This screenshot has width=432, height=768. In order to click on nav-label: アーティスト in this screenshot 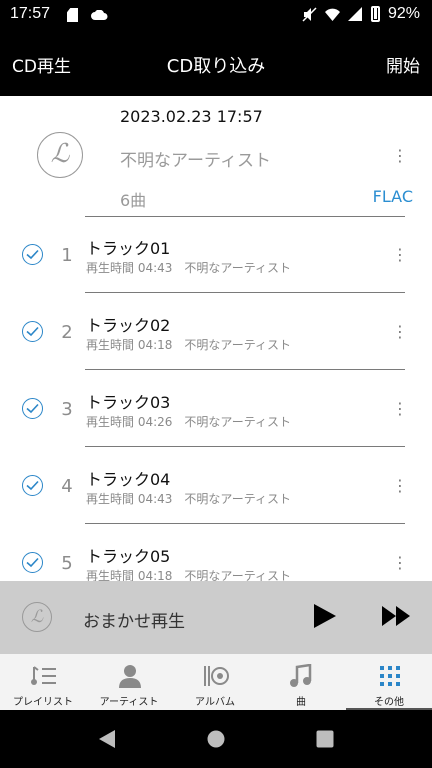, I will do `click(129, 702)`.